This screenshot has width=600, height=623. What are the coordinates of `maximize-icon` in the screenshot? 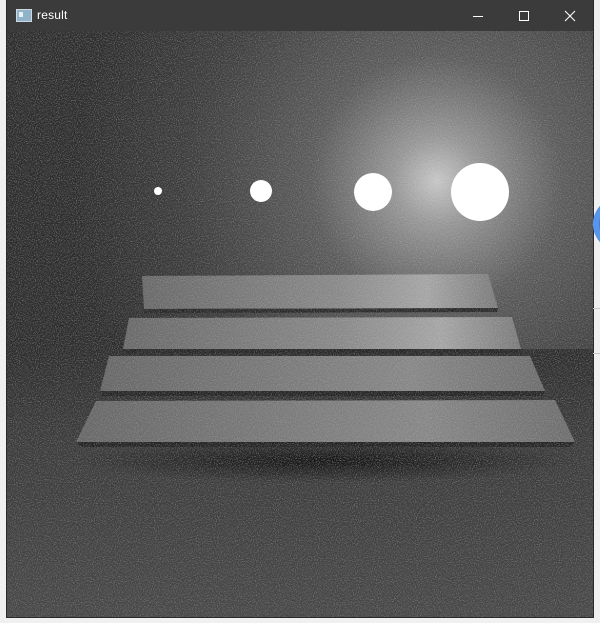 It's located at (524, 15).